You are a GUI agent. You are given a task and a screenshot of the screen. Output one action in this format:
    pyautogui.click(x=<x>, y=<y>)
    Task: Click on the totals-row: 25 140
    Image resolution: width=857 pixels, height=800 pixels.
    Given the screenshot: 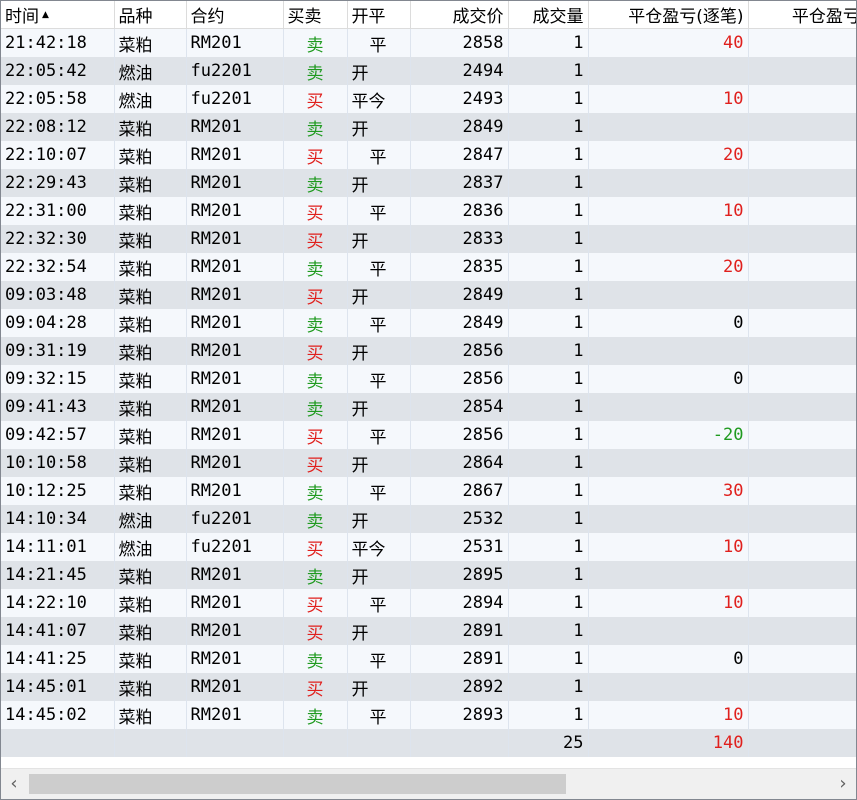 What is the action you would take?
    pyautogui.click(x=428, y=743)
    